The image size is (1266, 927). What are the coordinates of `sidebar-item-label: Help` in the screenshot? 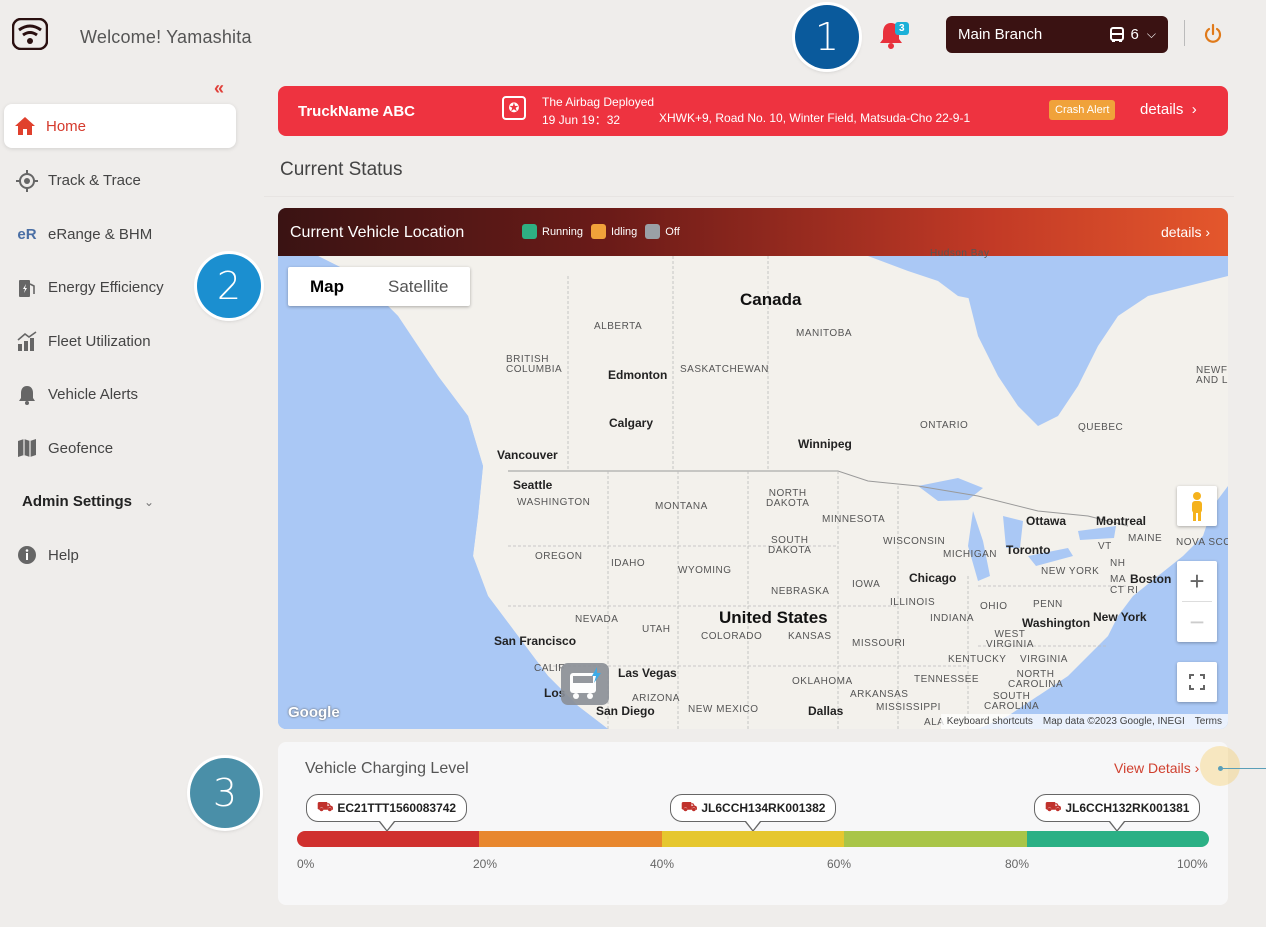 It's located at (63, 555).